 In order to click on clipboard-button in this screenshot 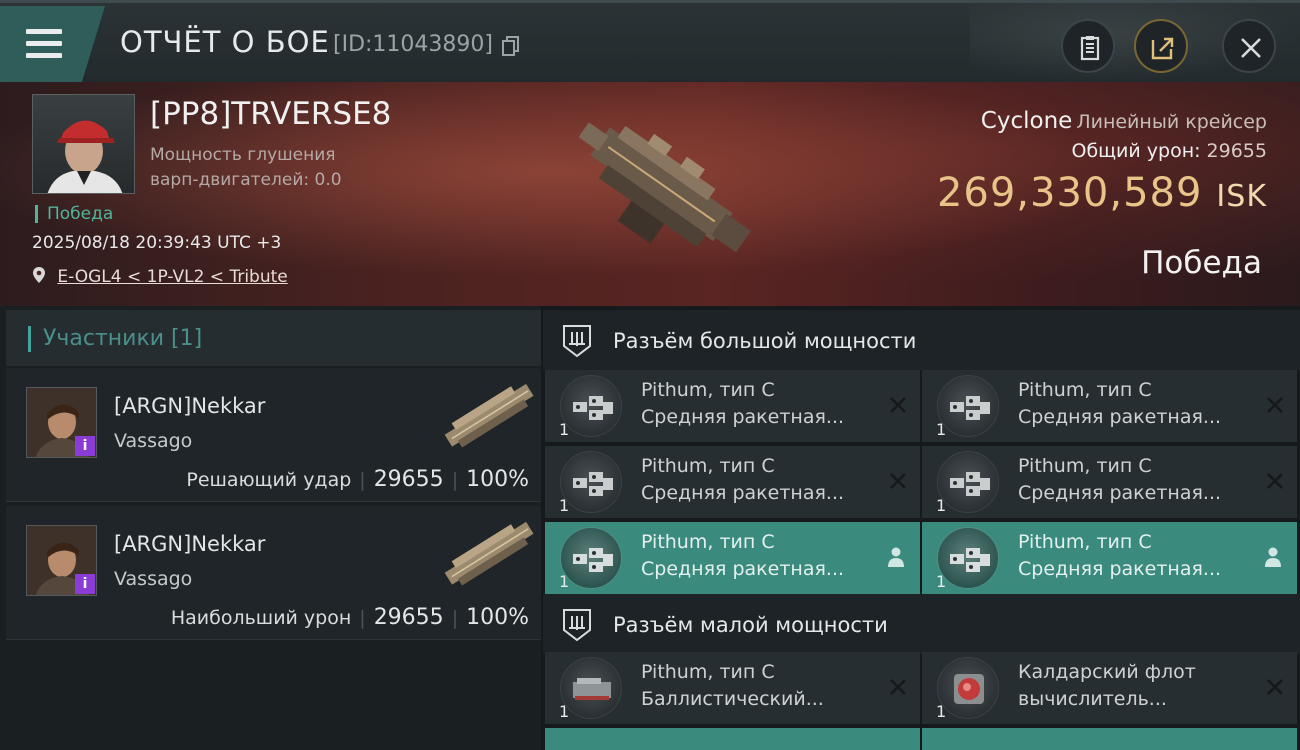, I will do `click(1088, 46)`.